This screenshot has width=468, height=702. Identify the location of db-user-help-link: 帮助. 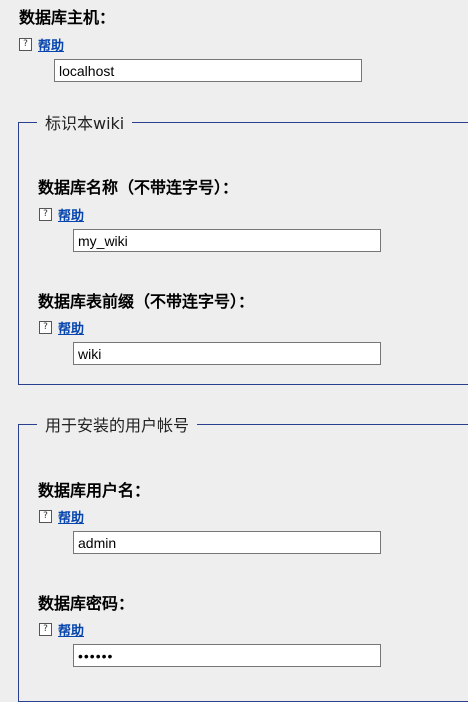
(71, 516).